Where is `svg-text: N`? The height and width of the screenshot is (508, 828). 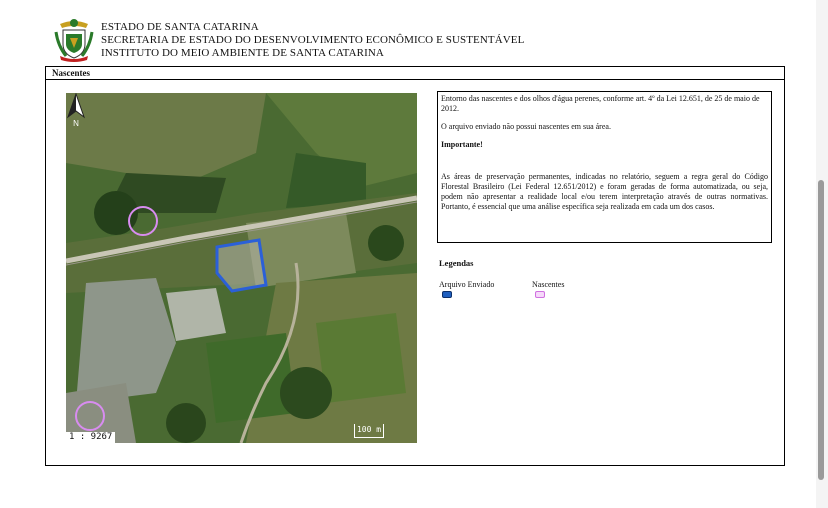 svg-text: N is located at coordinates (76, 123).